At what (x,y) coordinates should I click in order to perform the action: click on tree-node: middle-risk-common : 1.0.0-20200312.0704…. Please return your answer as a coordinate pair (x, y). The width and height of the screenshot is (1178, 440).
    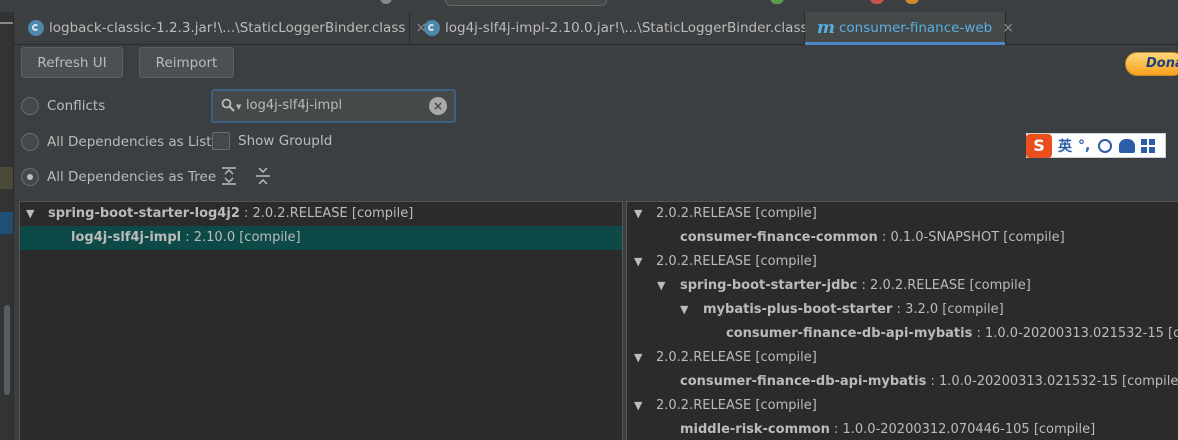
    Looking at the image, I should click on (902, 429).